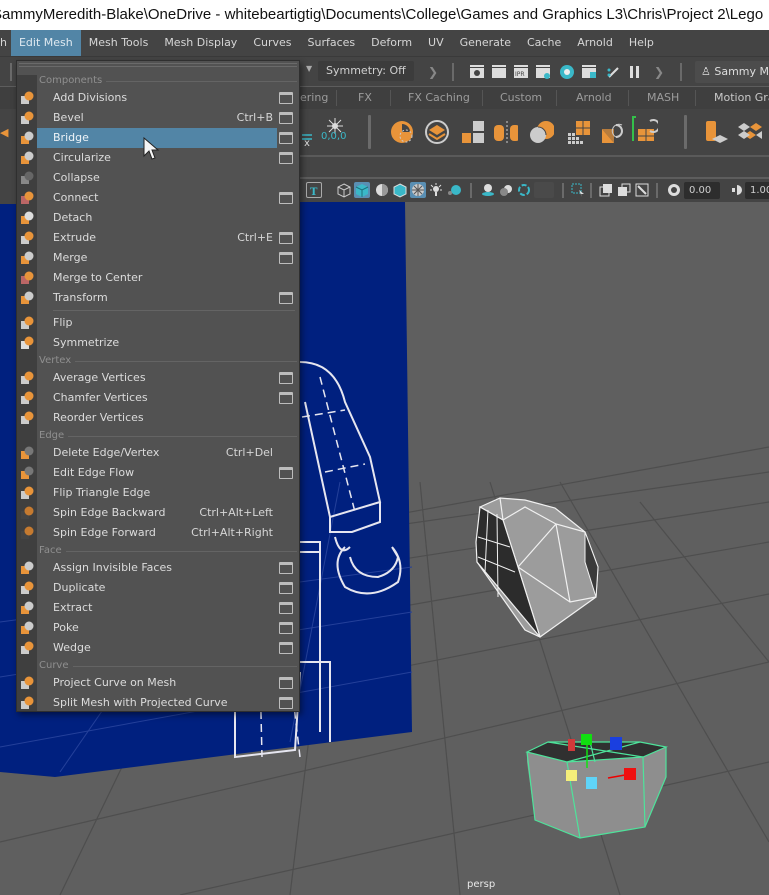 Image resolution: width=769 pixels, height=895 pixels. Describe the element at coordinates (157, 418) in the screenshot. I see `menu-item-reorder-vertices: Reorder Vertices` at that location.